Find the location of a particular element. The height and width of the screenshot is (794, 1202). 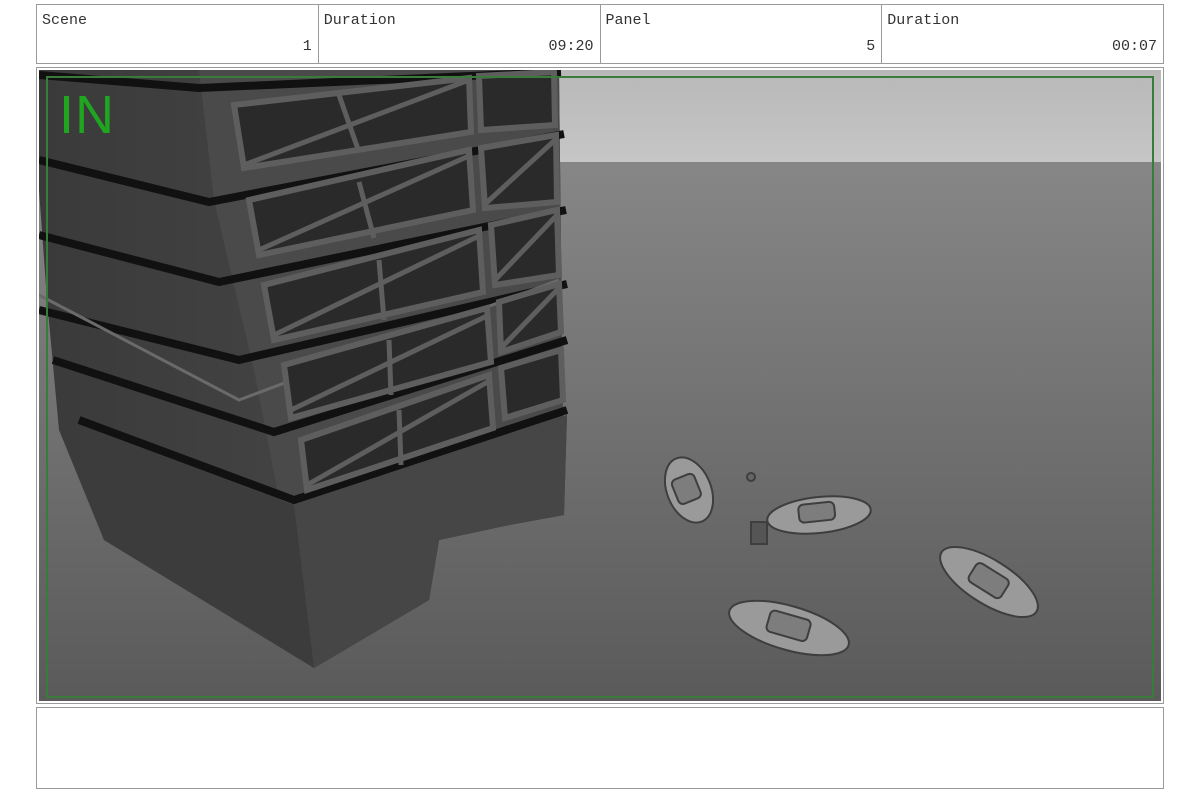

panel-notes-box is located at coordinates (600, 748).